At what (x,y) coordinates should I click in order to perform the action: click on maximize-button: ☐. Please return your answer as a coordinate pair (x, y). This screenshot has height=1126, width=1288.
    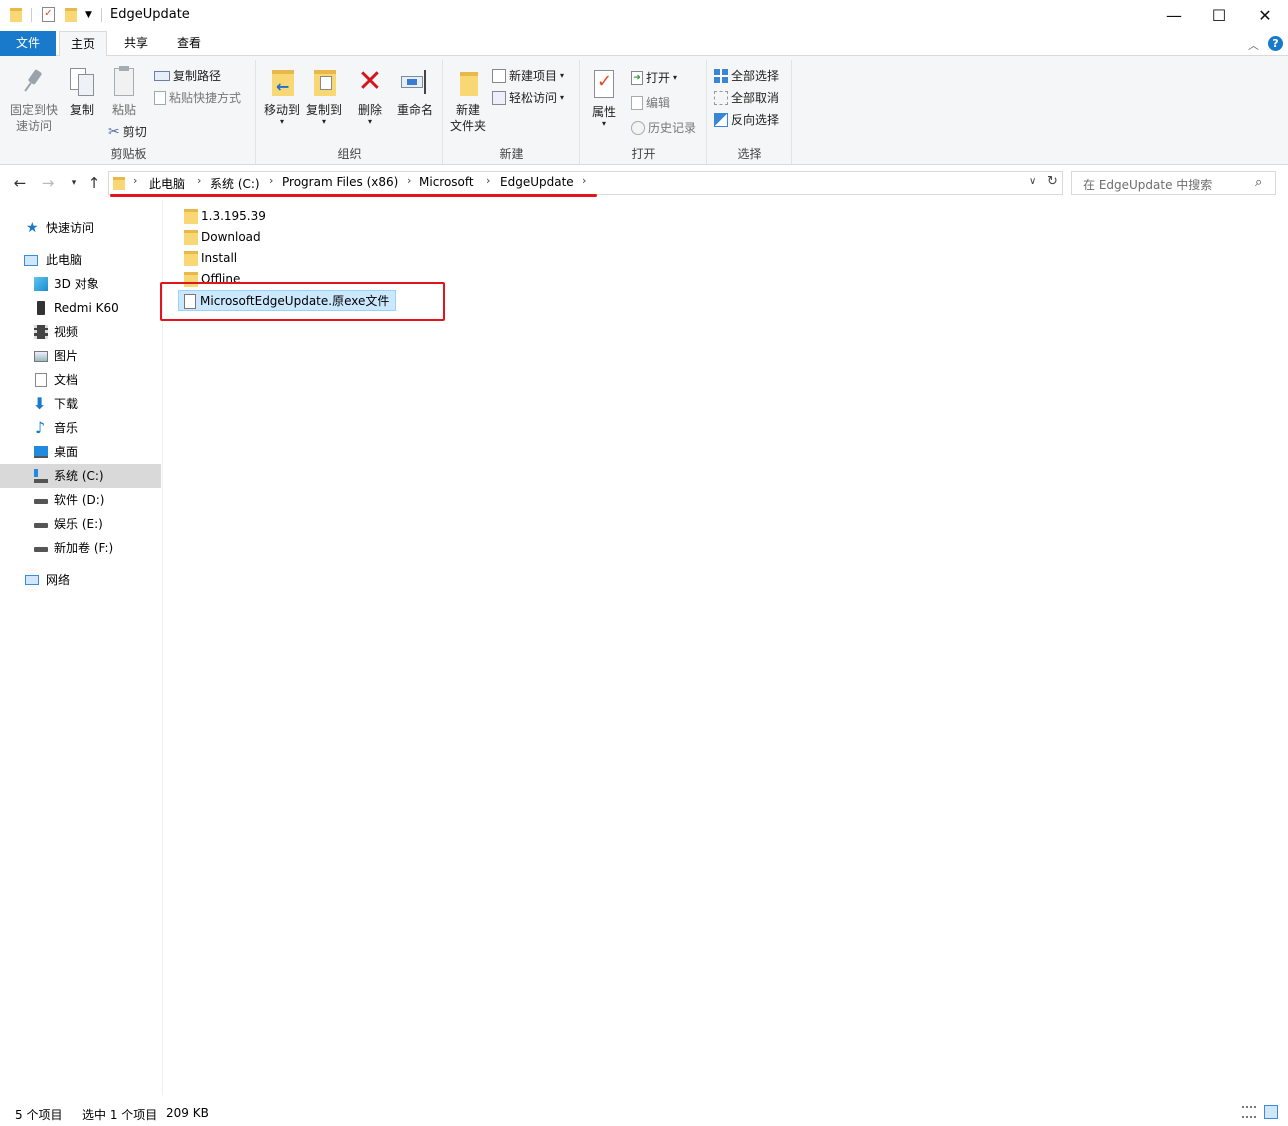
    Looking at the image, I should click on (1219, 15).